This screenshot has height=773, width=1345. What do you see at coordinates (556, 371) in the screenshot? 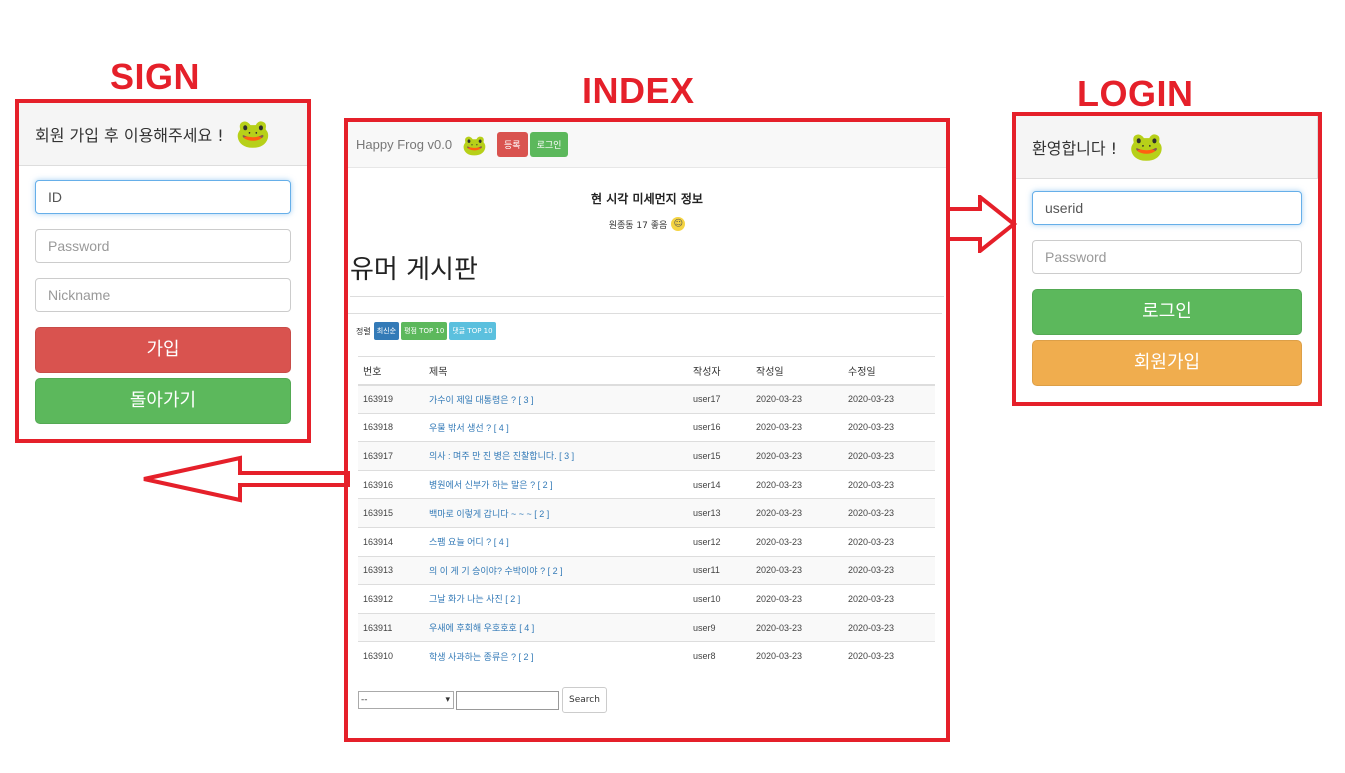
I see `col-title: 제목` at bounding box center [556, 371].